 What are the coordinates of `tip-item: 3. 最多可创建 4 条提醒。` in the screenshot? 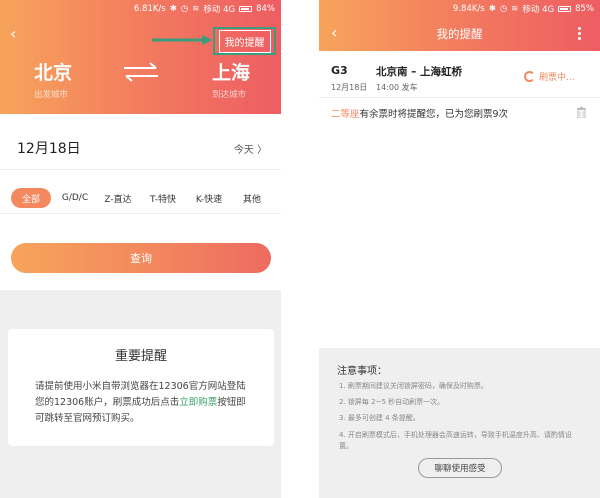 It's located at (379, 418).